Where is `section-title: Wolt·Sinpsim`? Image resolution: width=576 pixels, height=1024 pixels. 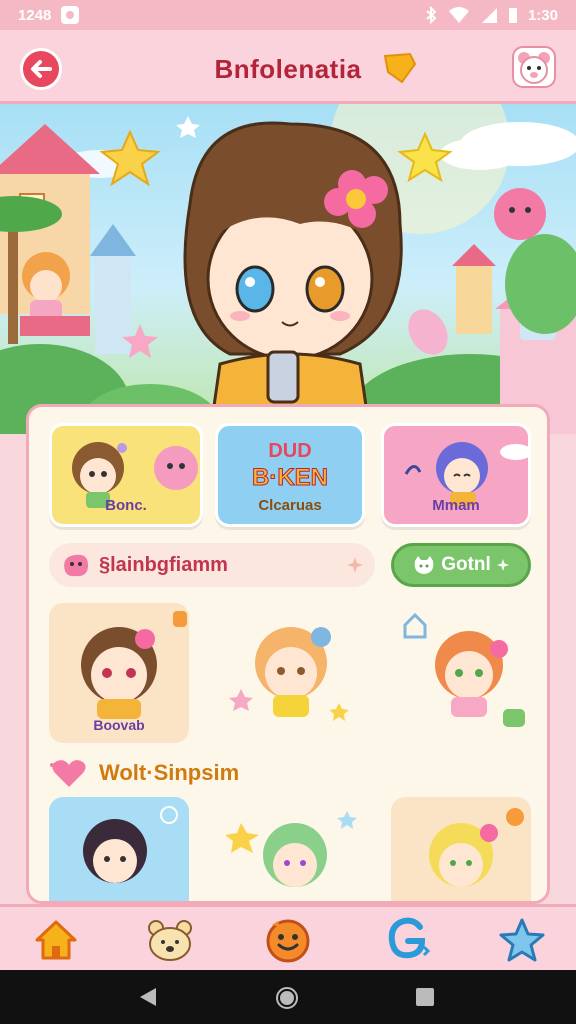
section-title: Wolt·Sinpsim is located at coordinates (144, 773).